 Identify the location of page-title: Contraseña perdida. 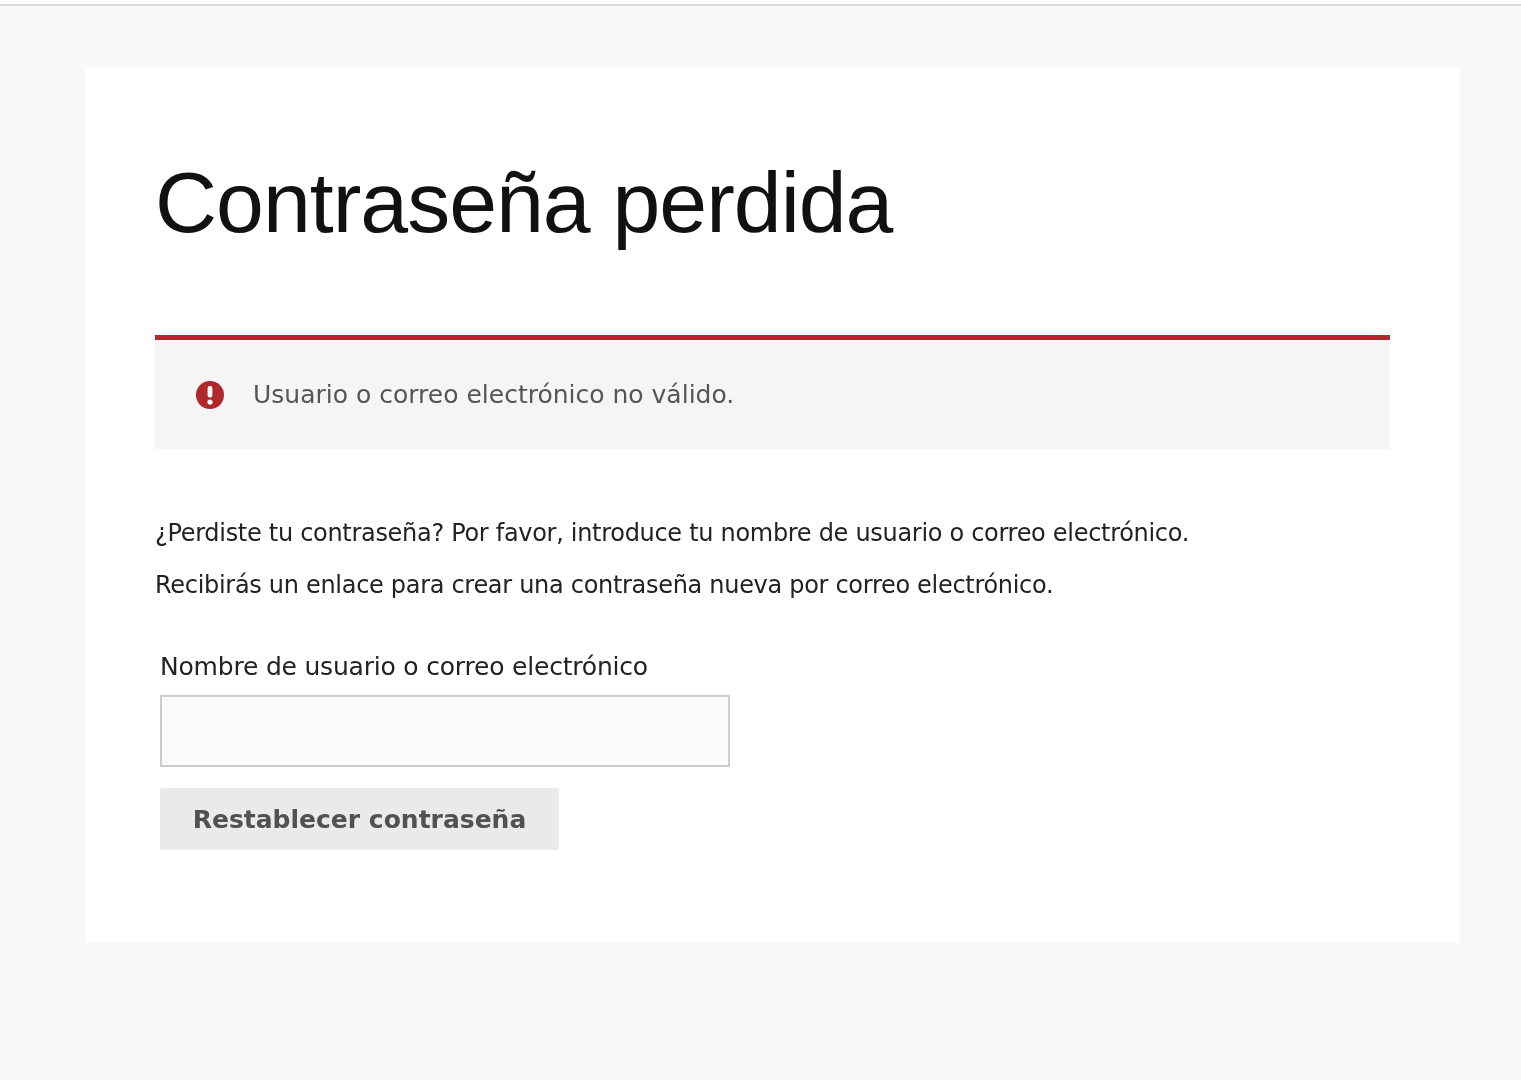
(525, 202).